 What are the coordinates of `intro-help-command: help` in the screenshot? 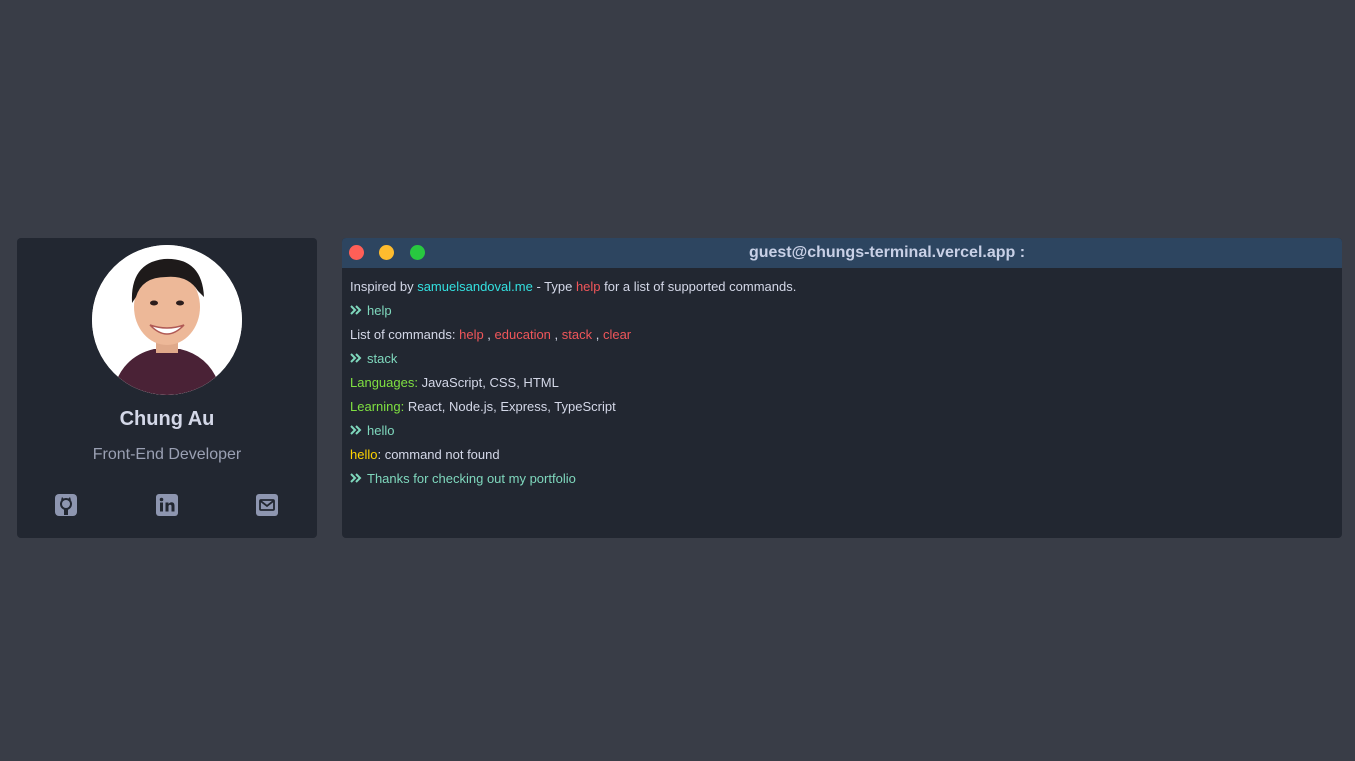 It's located at (588, 286).